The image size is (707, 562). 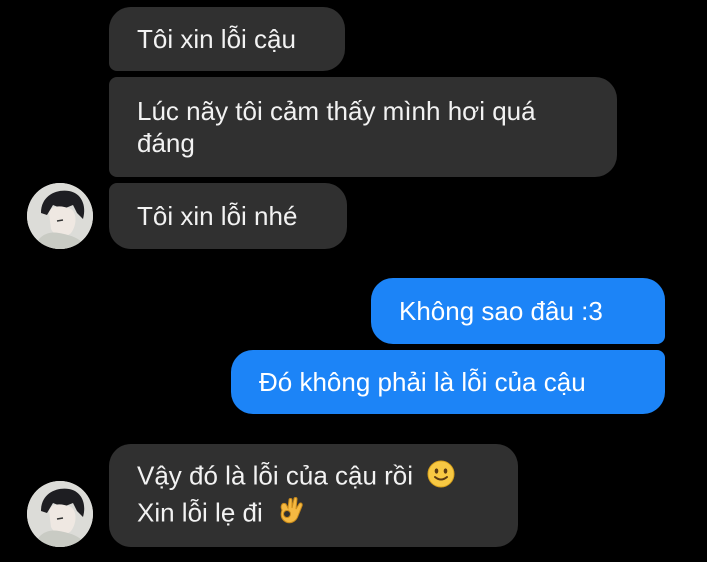 I want to click on message-text: Xin lỗi lẹ đi, so click(x=200, y=511).